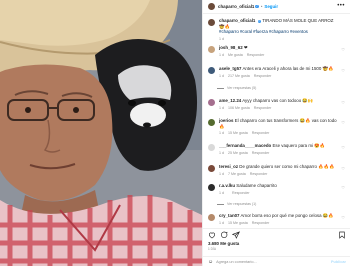  Describe the element at coordinates (341, 6) in the screenshot. I see `more-options-icon: •••` at that location.